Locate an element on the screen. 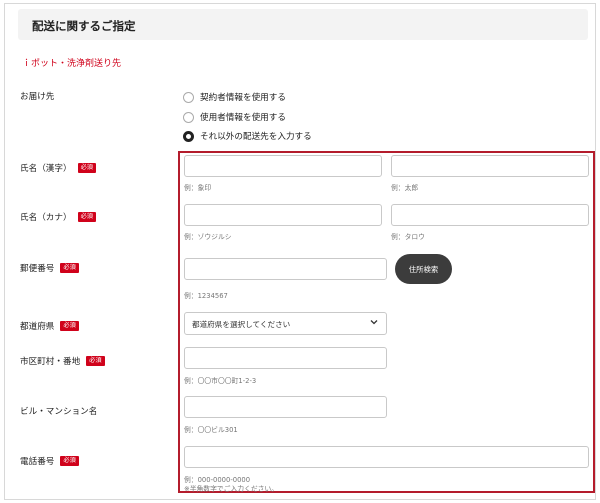 This screenshot has width=600, height=503. postal-code-hint: 例：1234567 is located at coordinates (206, 296).